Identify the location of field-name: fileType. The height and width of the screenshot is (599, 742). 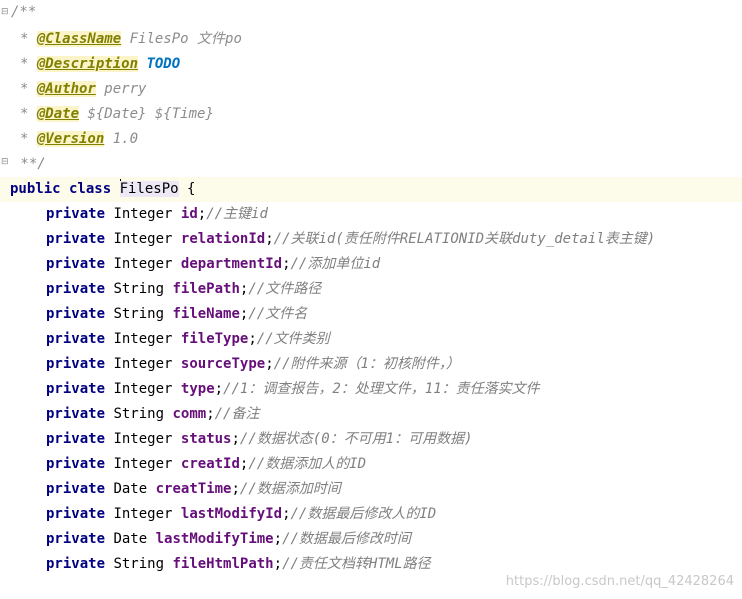
(214, 339).